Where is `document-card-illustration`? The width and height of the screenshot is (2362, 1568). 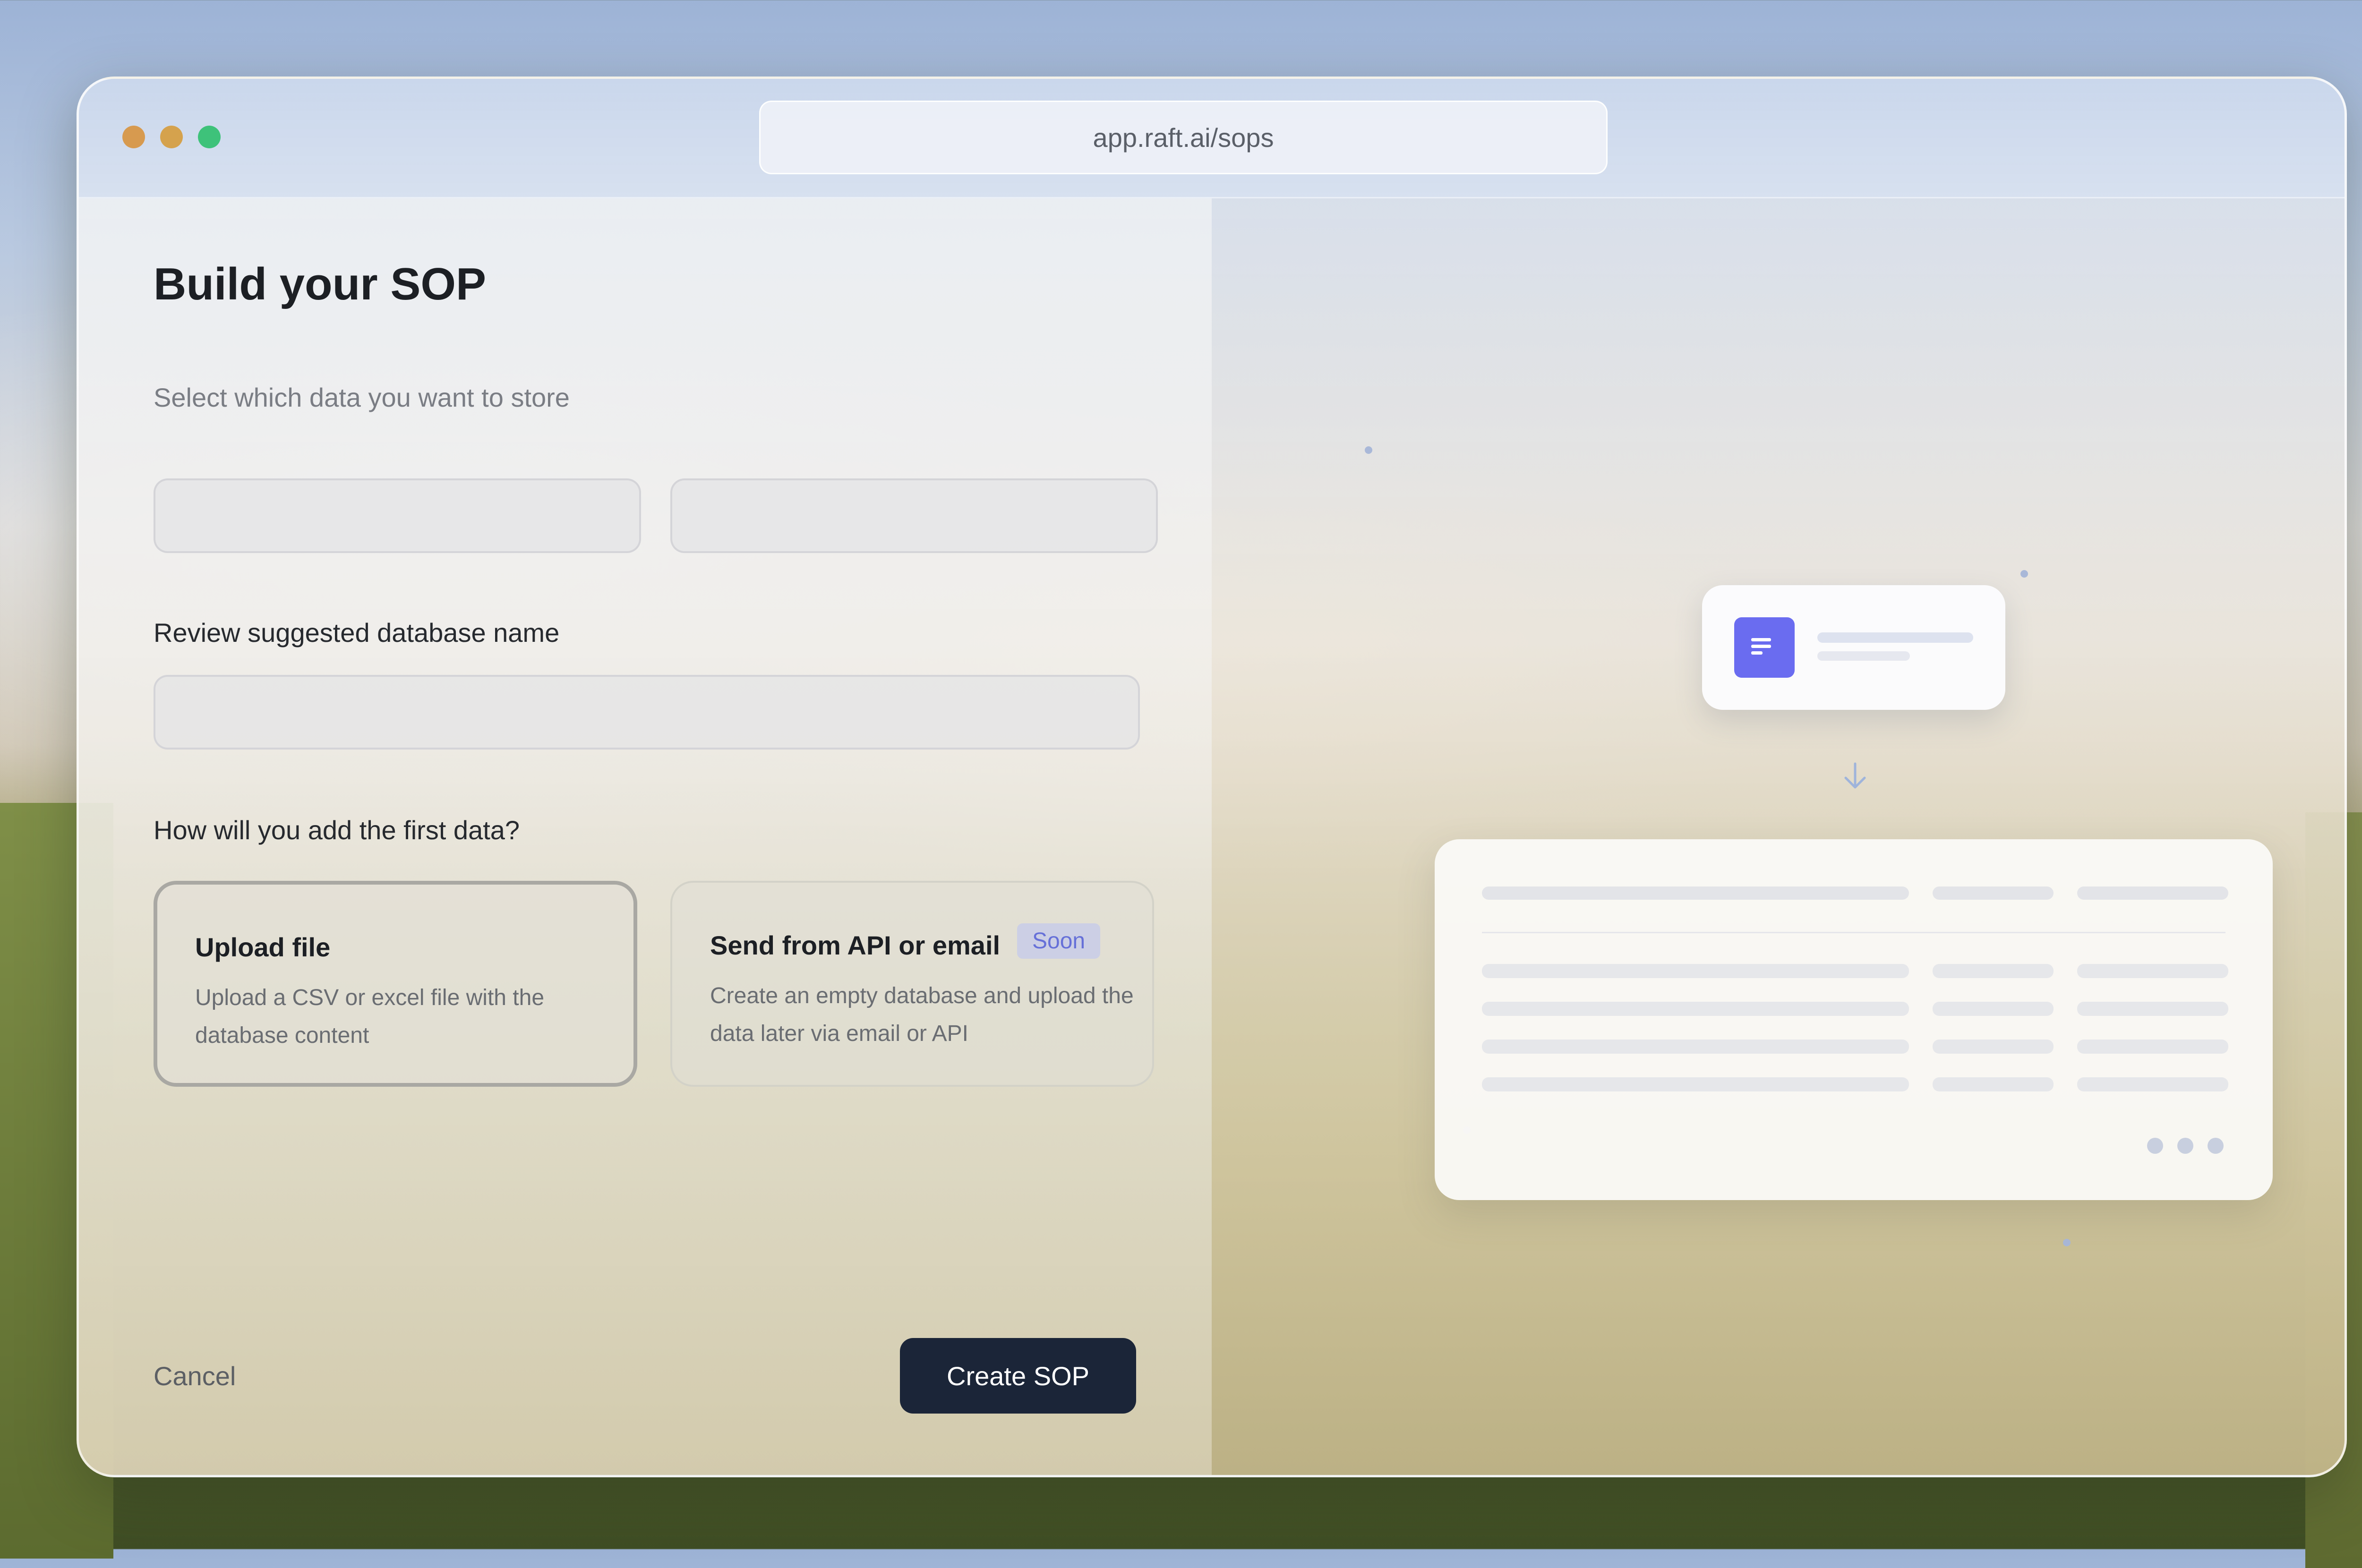 document-card-illustration is located at coordinates (1854, 647).